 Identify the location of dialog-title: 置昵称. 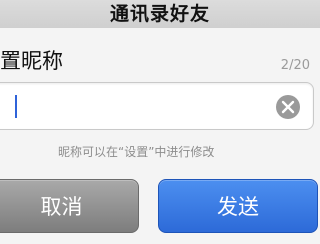
(31, 61).